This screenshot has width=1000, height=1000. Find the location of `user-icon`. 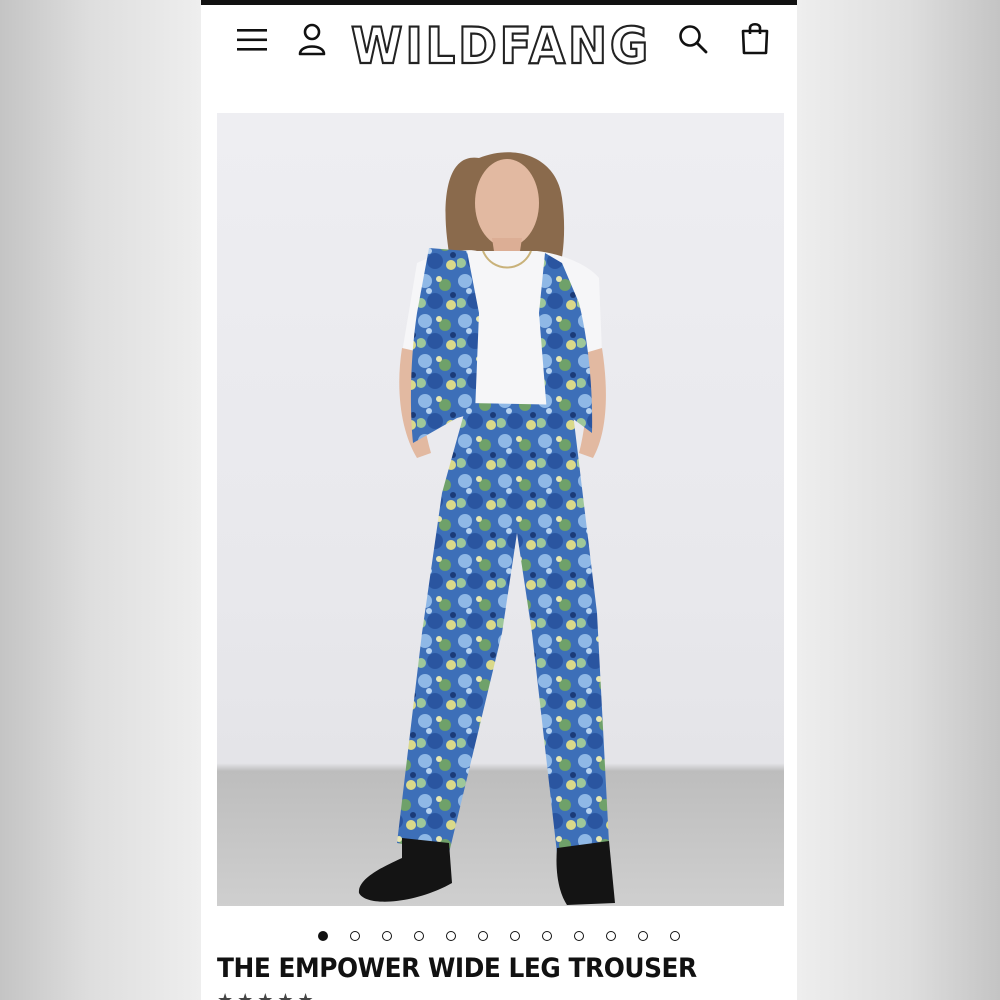

user-icon is located at coordinates (312, 39).